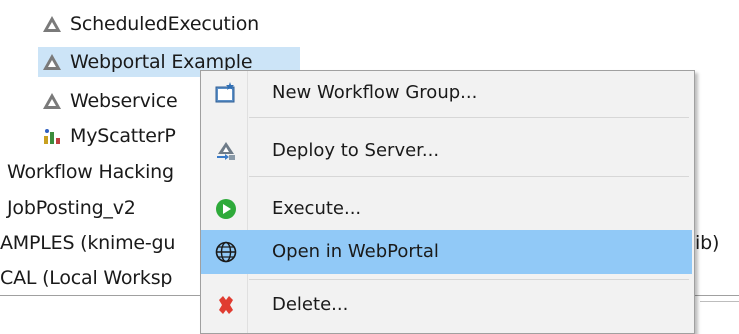 The height and width of the screenshot is (334, 739). What do you see at coordinates (90, 172) in the screenshot?
I see `tree-item-label: Workflow Hacking` at bounding box center [90, 172].